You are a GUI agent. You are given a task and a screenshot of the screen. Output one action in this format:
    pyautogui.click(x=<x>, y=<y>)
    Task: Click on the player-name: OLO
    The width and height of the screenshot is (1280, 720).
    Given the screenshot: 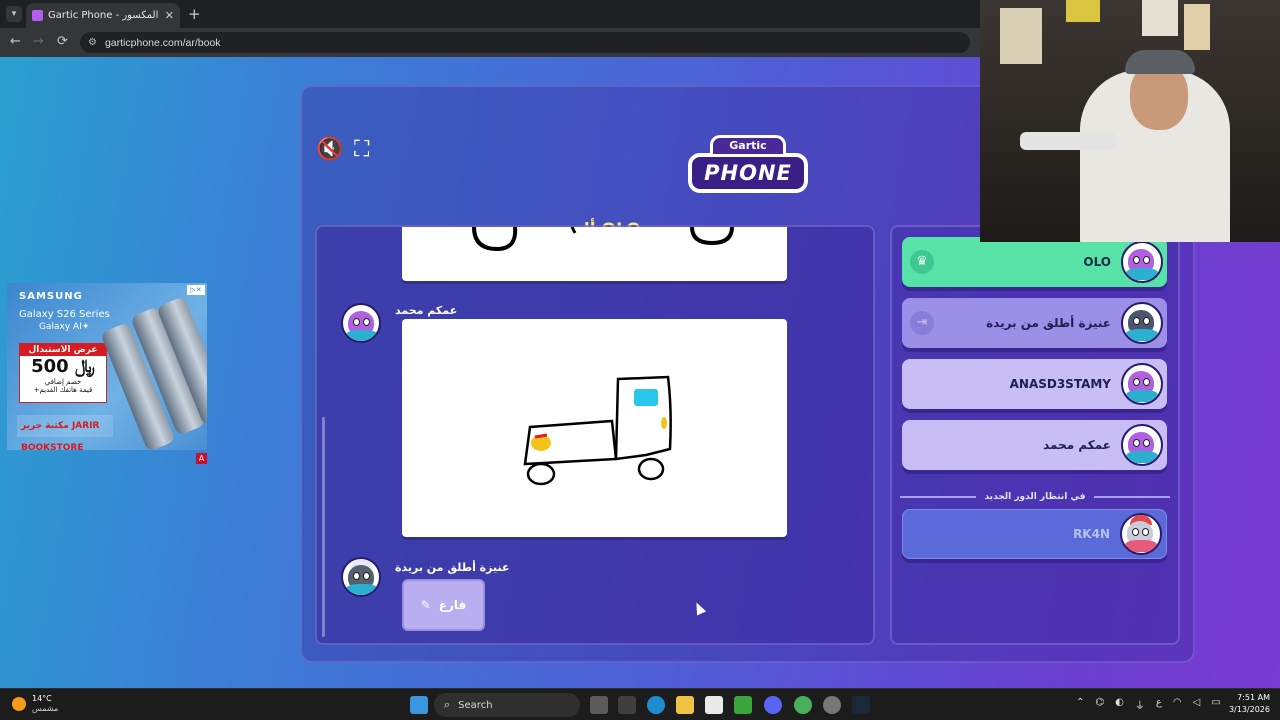 What is the action you would take?
    pyautogui.click(x=1097, y=262)
    